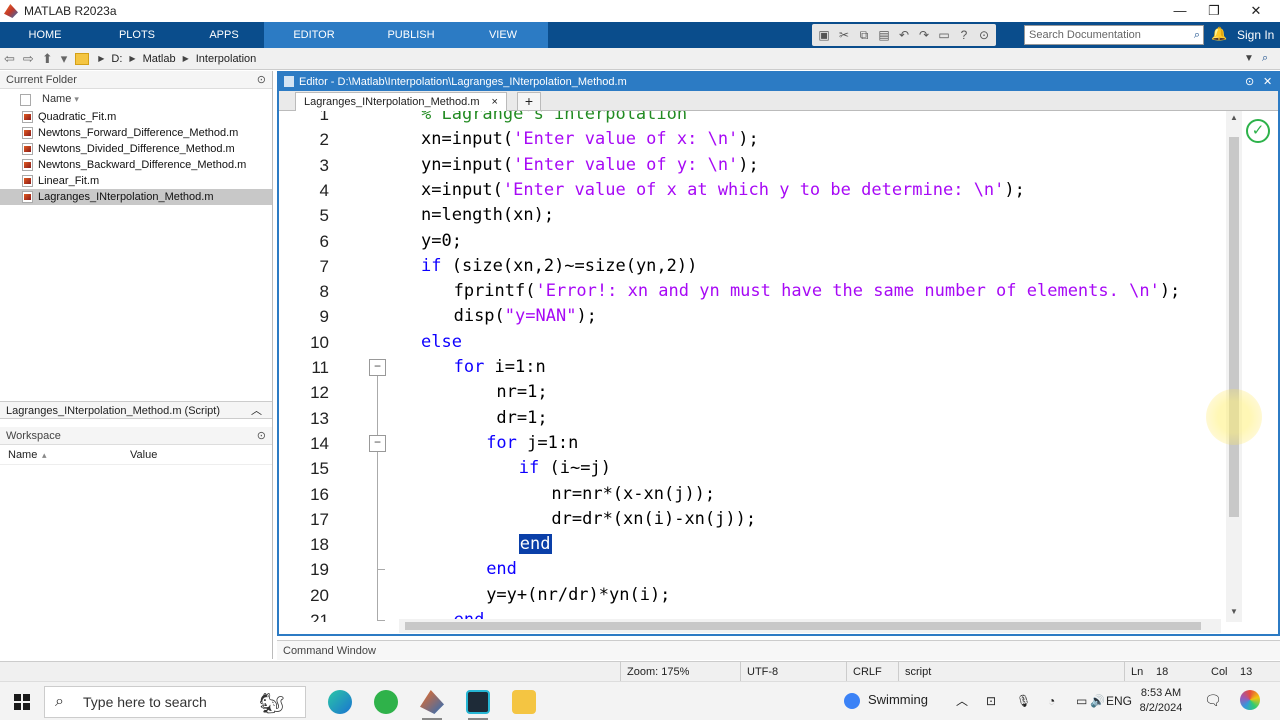 The width and height of the screenshot is (1280, 721). Describe the element at coordinates (226, 59) in the screenshot. I see `breadcrumb-interpolation: Interpolation` at that location.